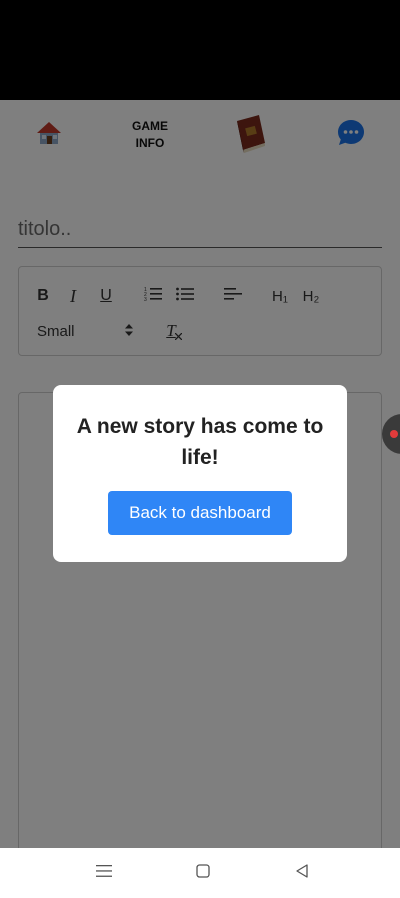 This screenshot has width=400, height=898. What do you see at coordinates (200, 513) in the screenshot?
I see `back-to-dashboard-button: Back to dashboard` at bounding box center [200, 513].